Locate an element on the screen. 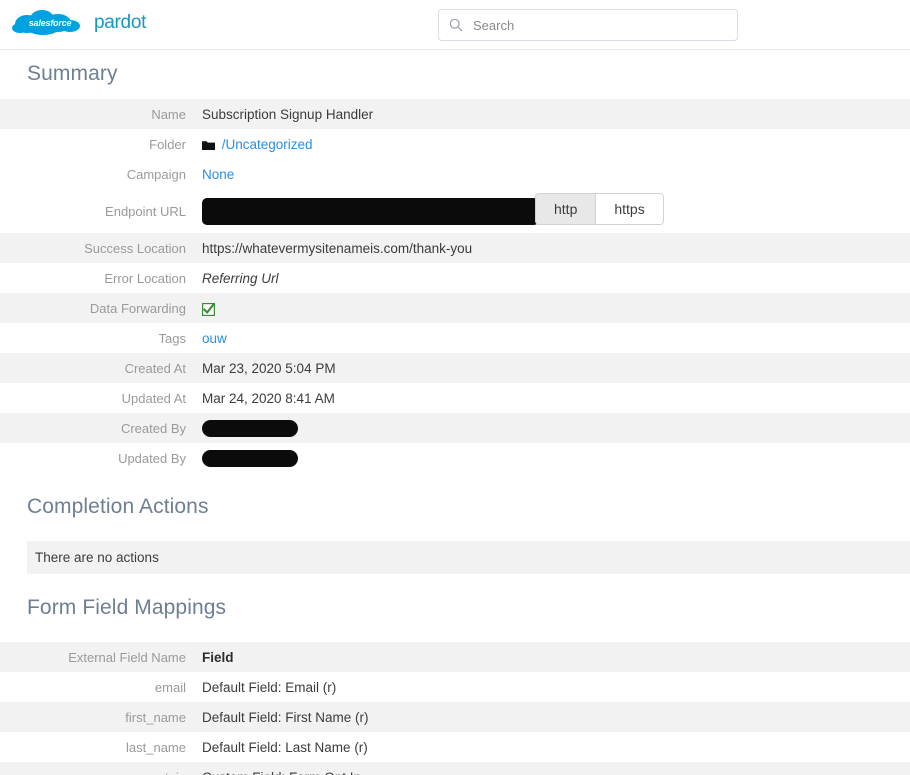  row-value: Default Field: First Name (r) is located at coordinates (285, 717).